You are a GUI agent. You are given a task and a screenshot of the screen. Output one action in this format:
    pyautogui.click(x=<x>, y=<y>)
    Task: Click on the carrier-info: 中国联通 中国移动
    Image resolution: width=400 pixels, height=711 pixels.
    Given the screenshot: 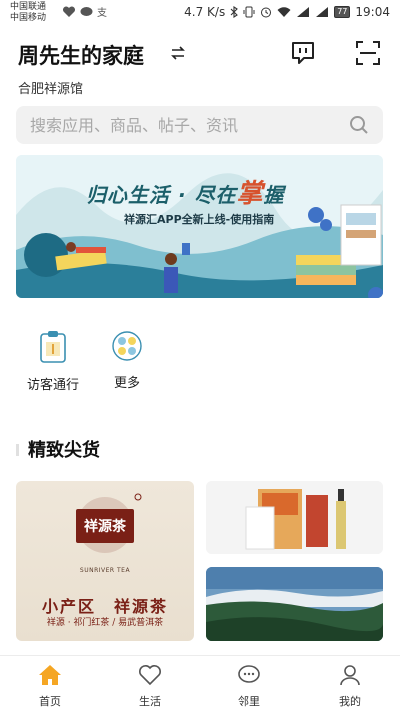 What is the action you would take?
    pyautogui.click(x=28, y=13)
    